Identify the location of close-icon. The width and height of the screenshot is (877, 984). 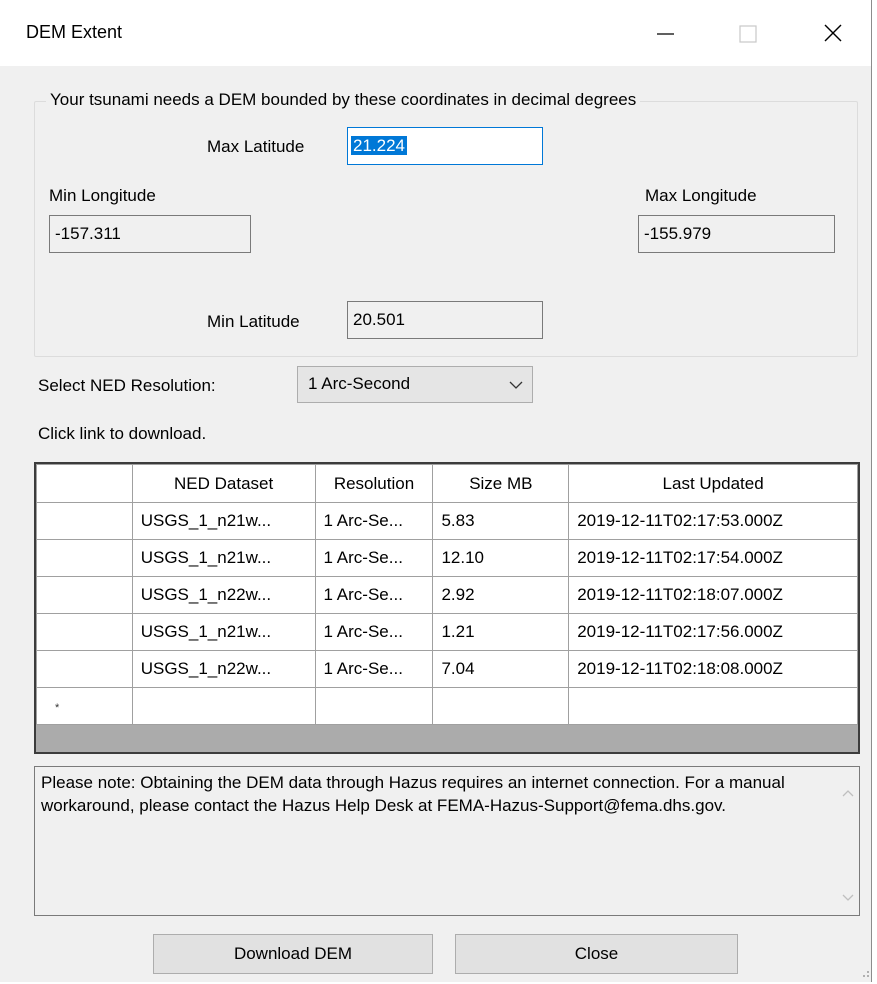
(833, 33).